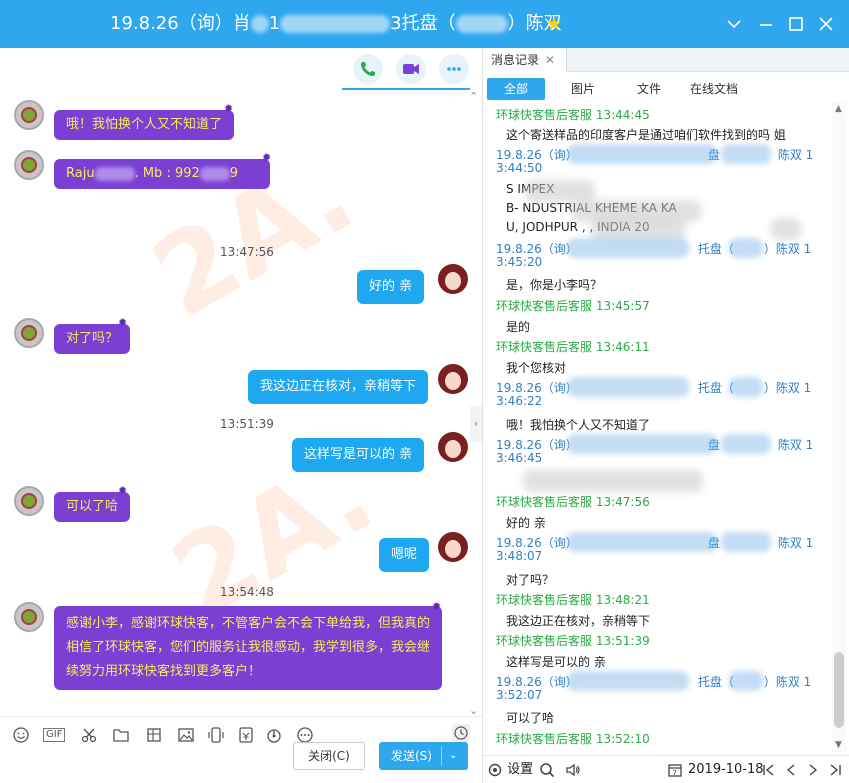 This screenshot has height=783, width=849. Describe the element at coordinates (476, 424) in the screenshot. I see `collapse-panel-arrow: ›` at that location.